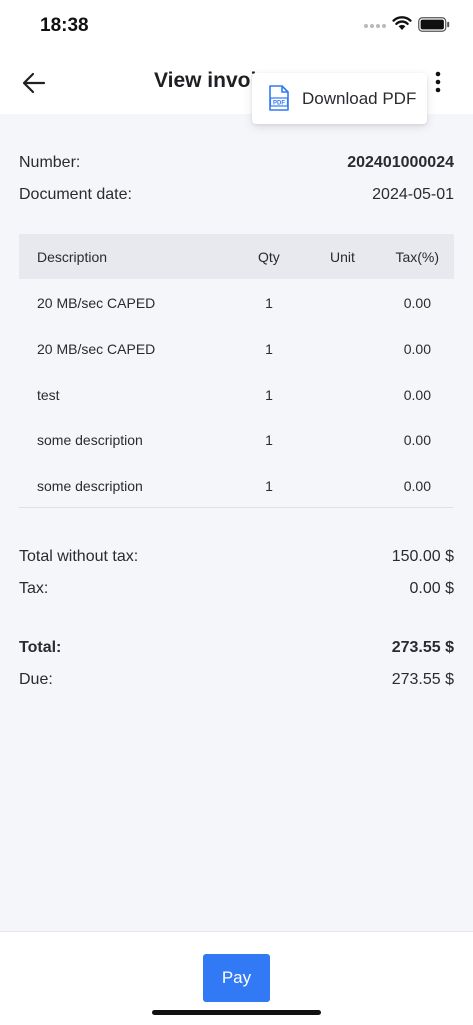 The width and height of the screenshot is (473, 1025). Describe the element at coordinates (236, 1012) in the screenshot. I see `home-indicator` at that location.